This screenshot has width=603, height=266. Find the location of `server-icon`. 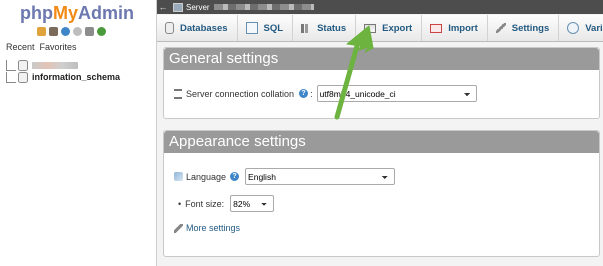

server-icon is located at coordinates (178, 7).